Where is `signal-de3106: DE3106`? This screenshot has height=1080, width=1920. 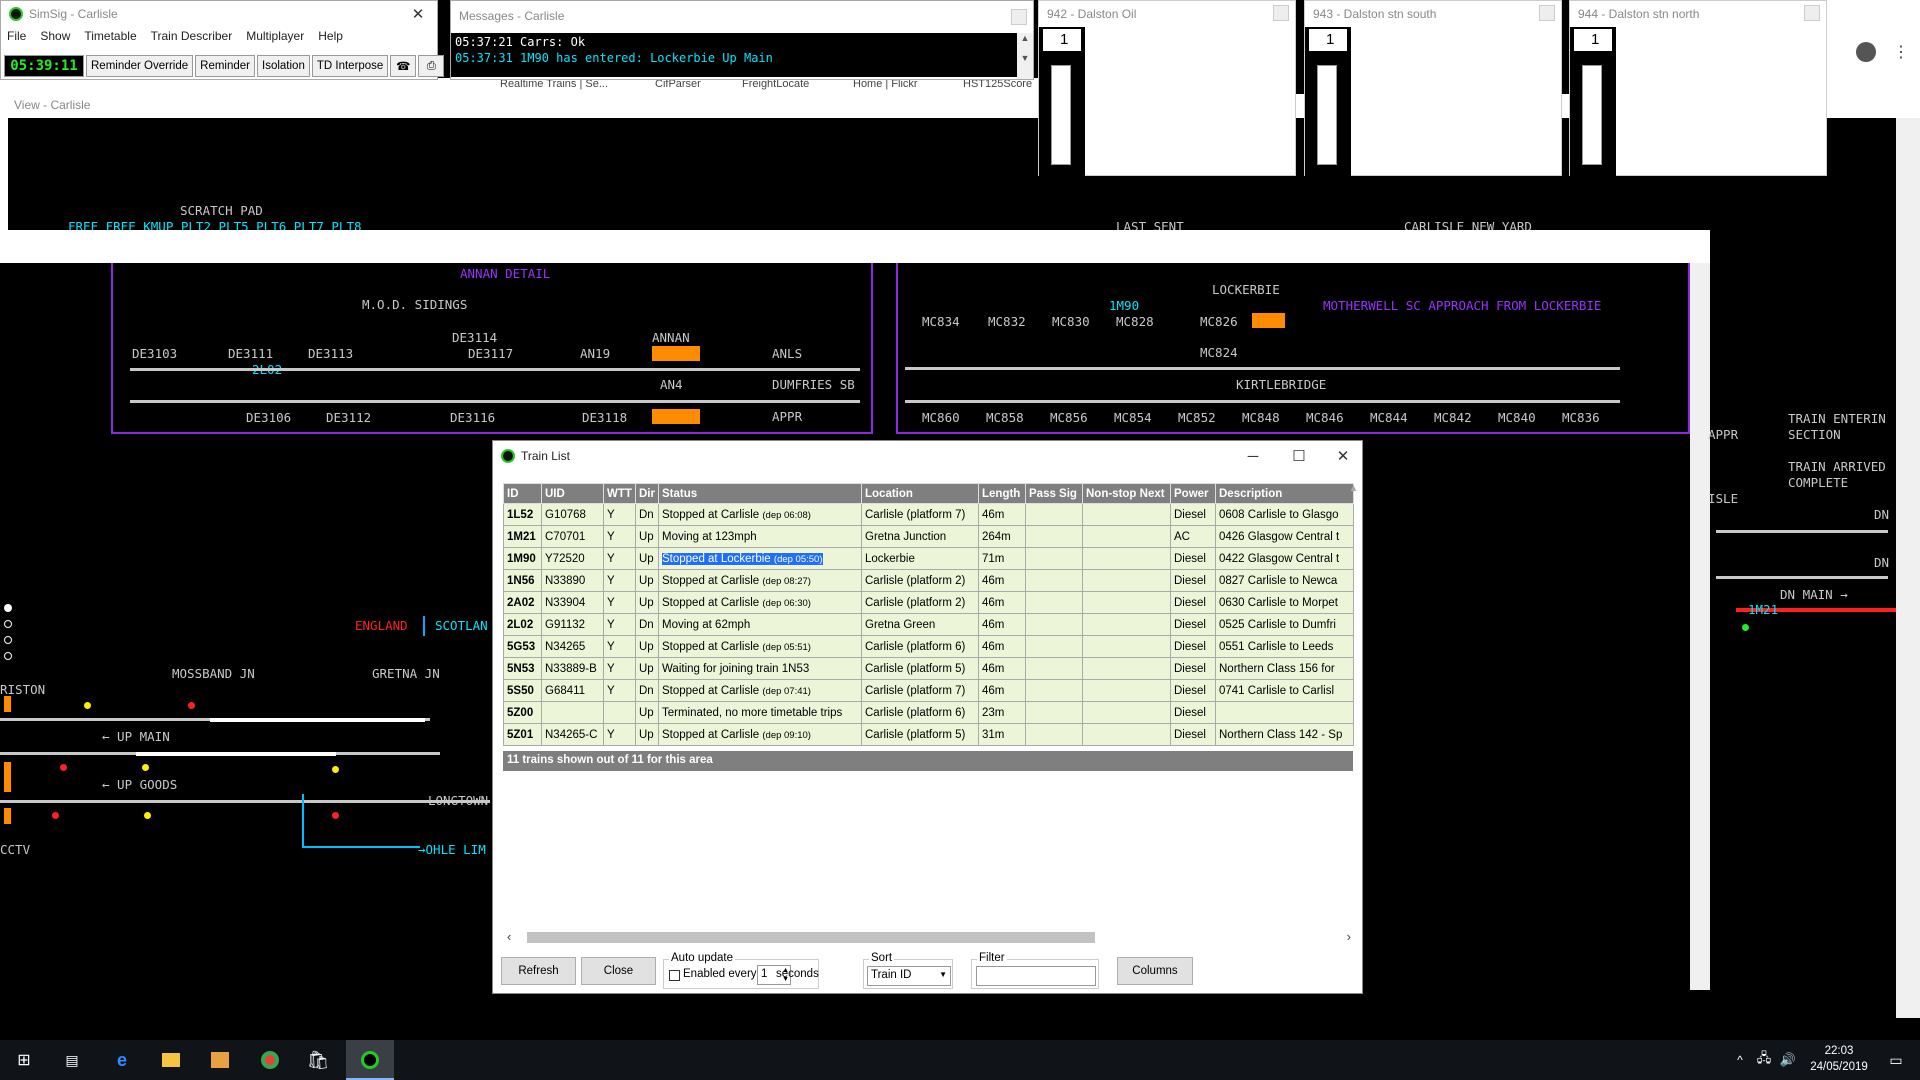
signal-de3106: DE3106 is located at coordinates (268, 417).